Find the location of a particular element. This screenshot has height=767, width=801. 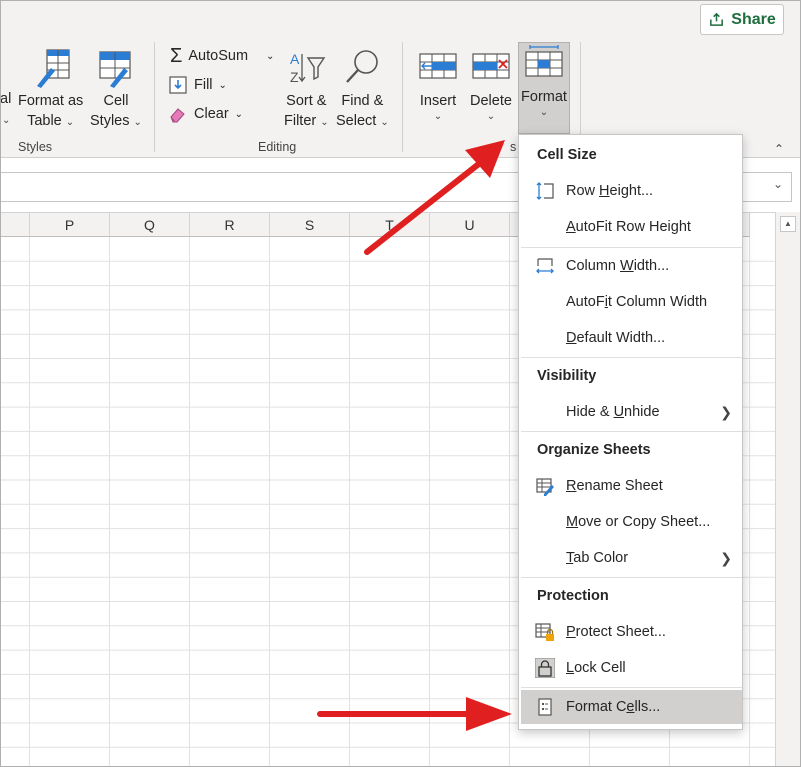

share-icon is located at coordinates (717, 19).